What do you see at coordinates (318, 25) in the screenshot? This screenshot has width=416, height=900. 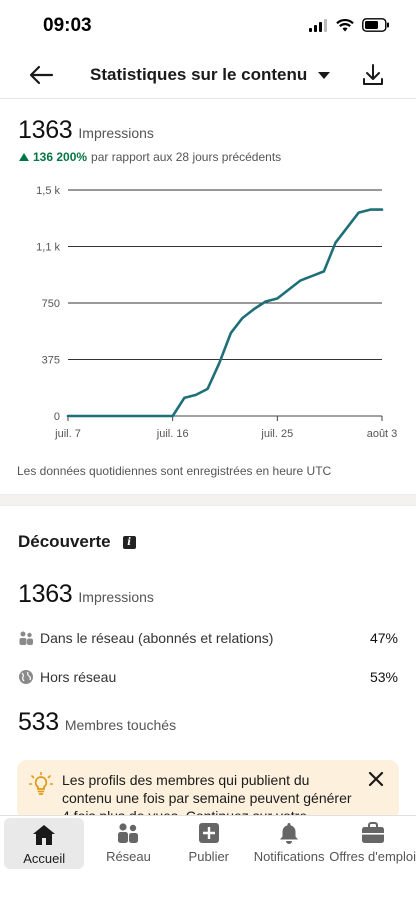 I see `signal-icon` at bounding box center [318, 25].